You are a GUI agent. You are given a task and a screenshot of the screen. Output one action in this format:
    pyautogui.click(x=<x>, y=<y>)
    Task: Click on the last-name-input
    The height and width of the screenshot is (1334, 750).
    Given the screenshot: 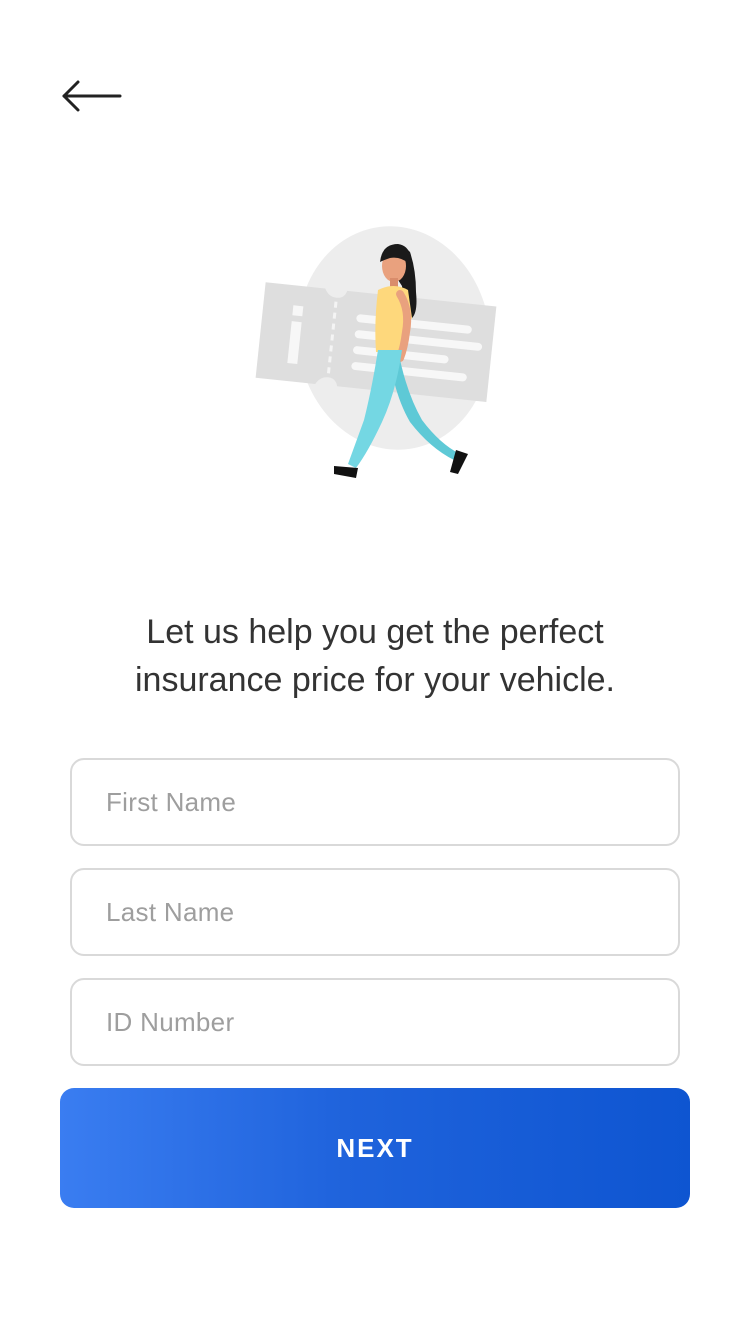 What is the action you would take?
    pyautogui.click(x=375, y=912)
    